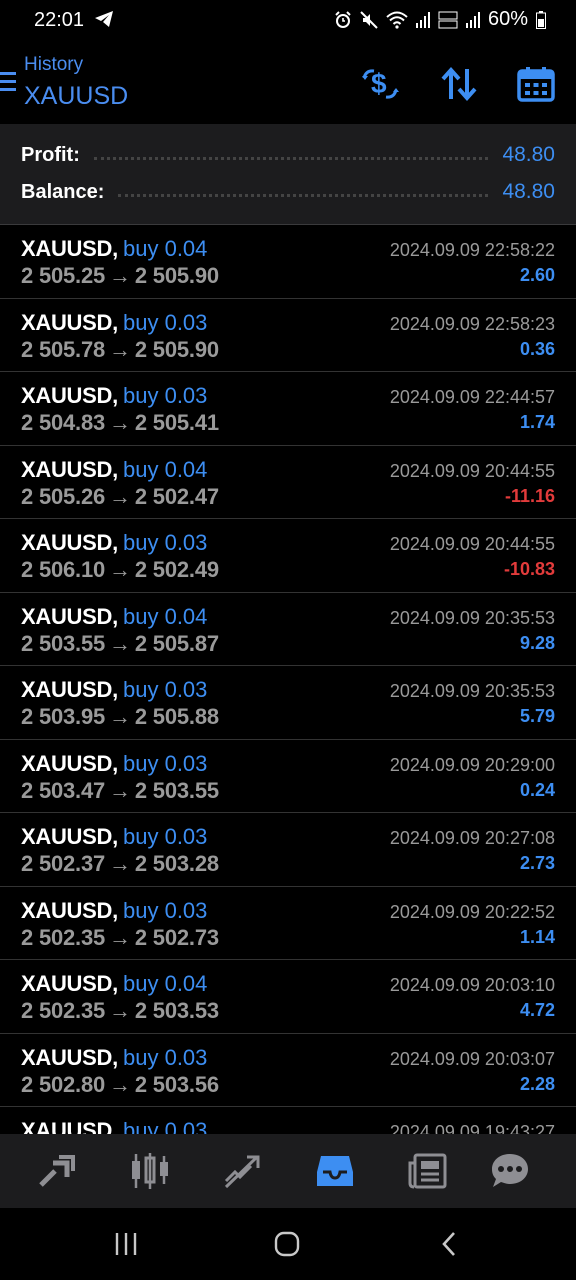 Image resolution: width=576 pixels, height=1280 pixels. What do you see at coordinates (176, 569) in the screenshot?
I see `close-price: 2 502.49` at bounding box center [176, 569].